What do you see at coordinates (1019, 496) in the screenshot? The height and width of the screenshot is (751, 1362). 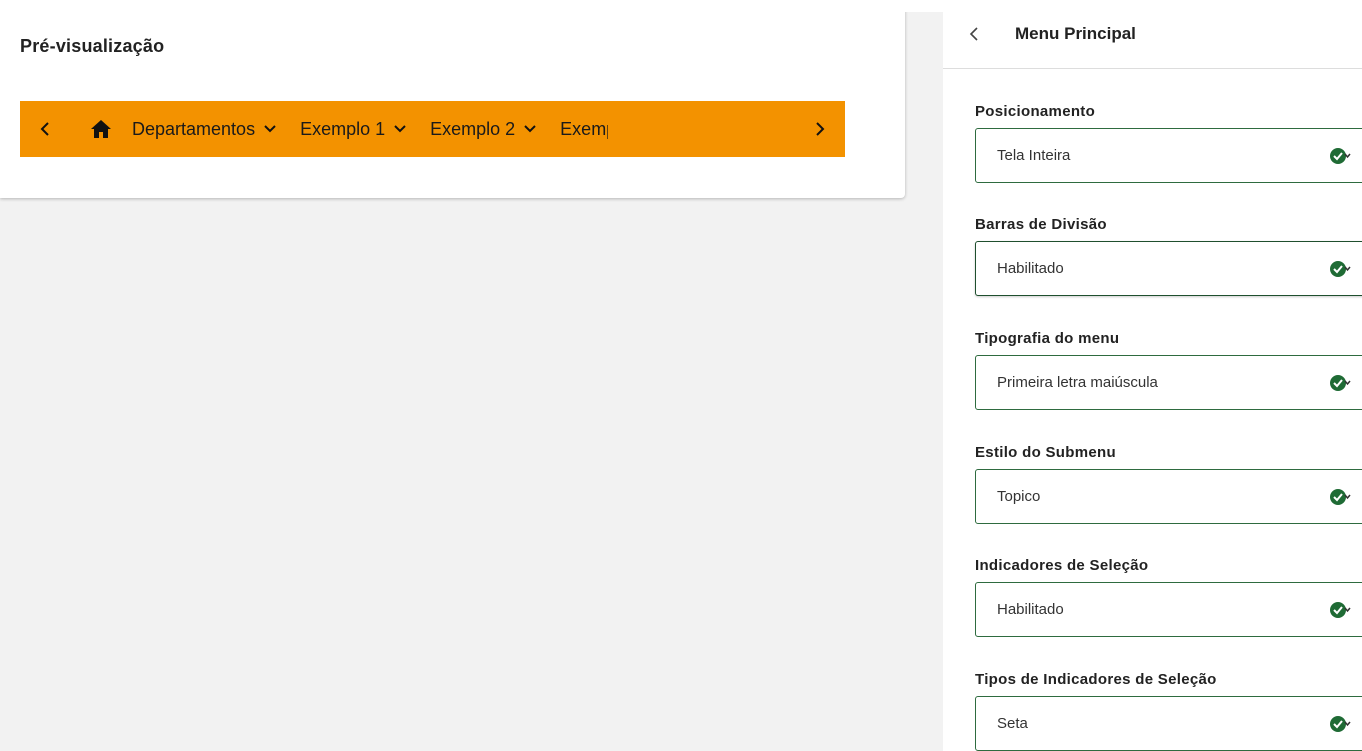 I see `select-value: Topico` at bounding box center [1019, 496].